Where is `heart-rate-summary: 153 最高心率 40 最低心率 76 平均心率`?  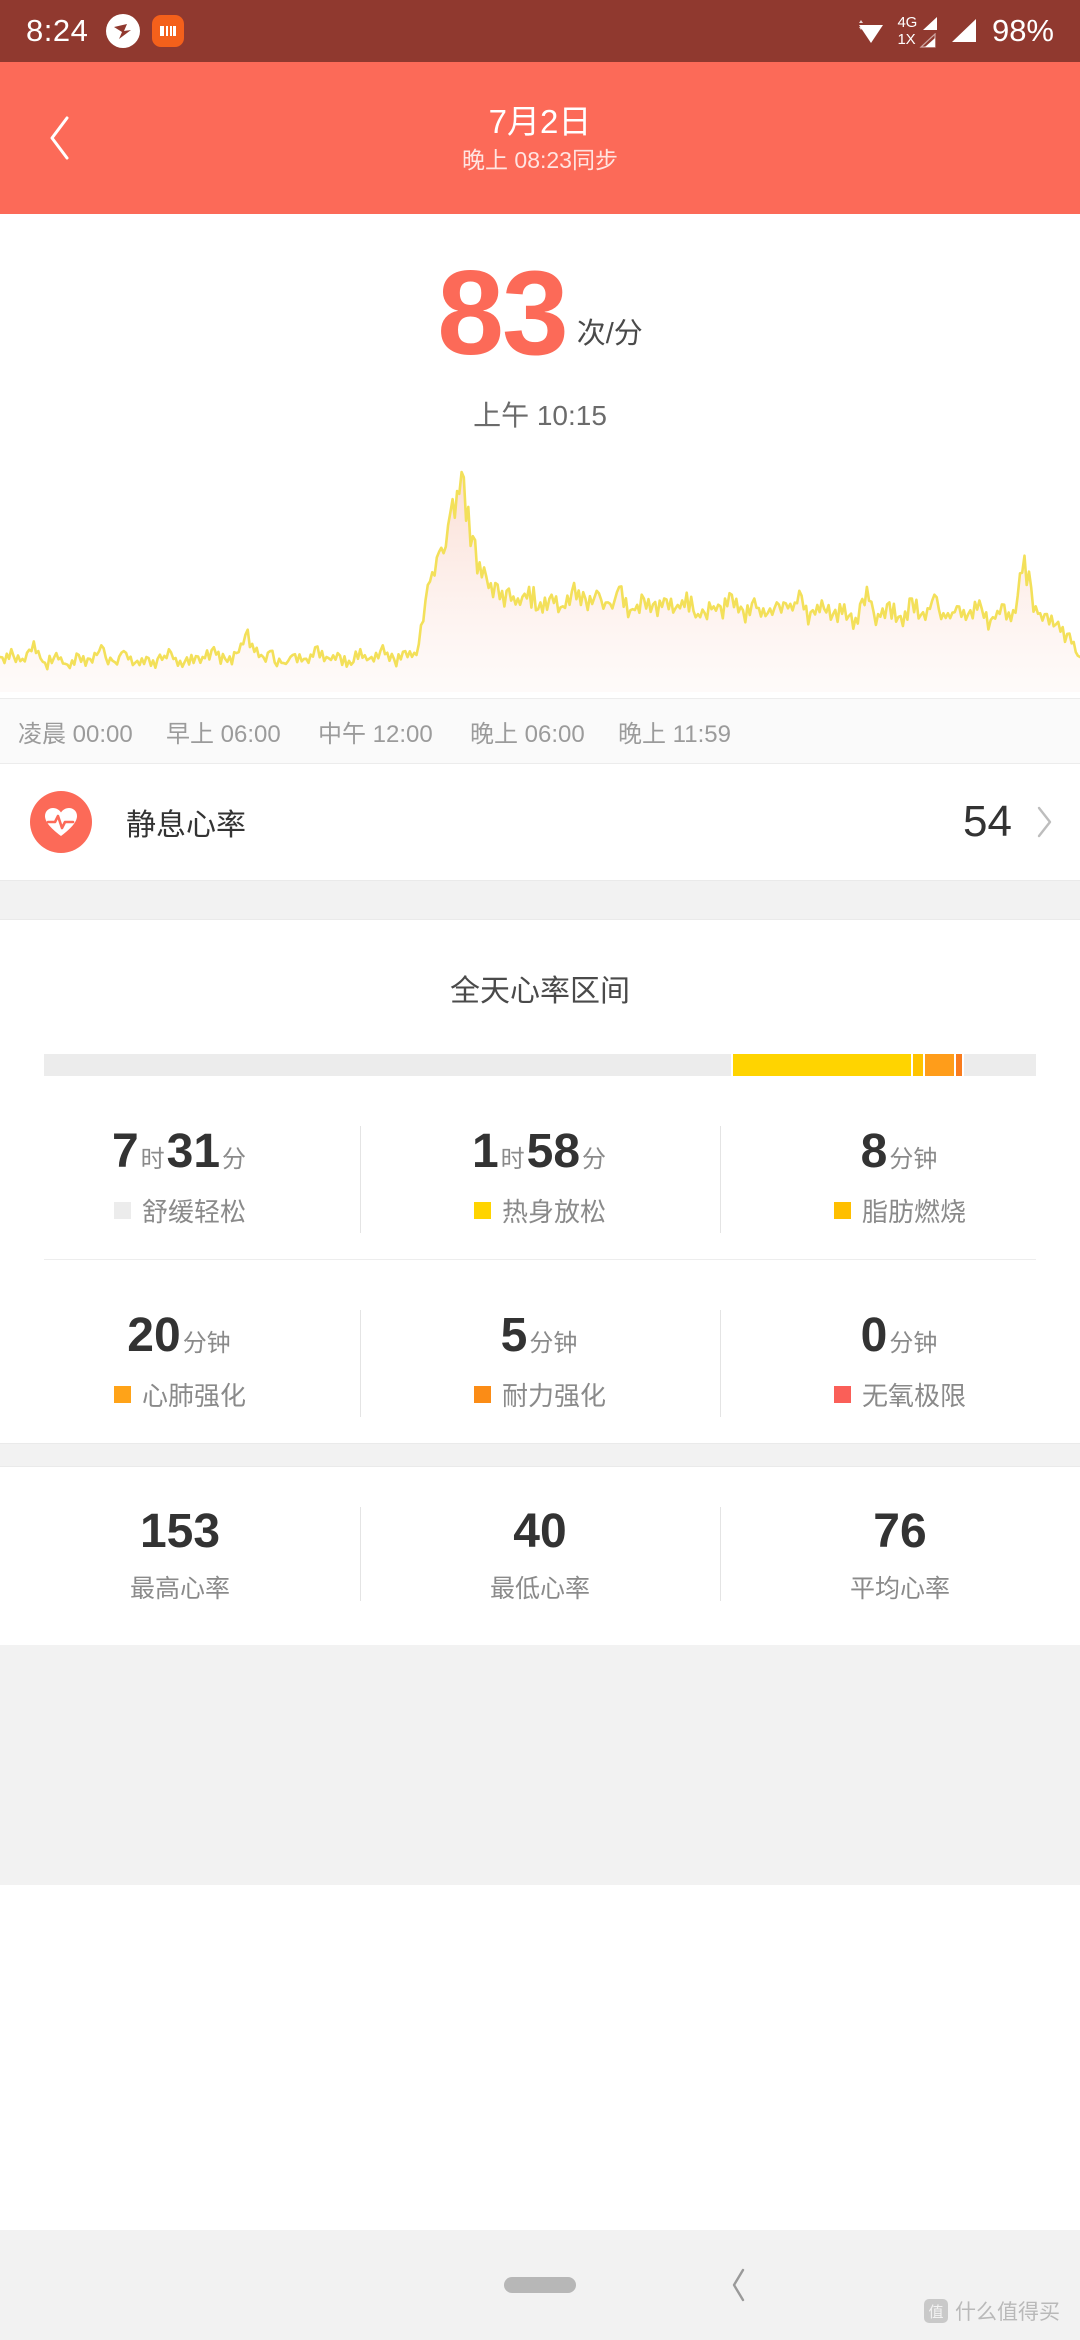
heart-rate-summary: 153 最高心率 40 最低心率 76 平均心率 is located at coordinates (540, 1556).